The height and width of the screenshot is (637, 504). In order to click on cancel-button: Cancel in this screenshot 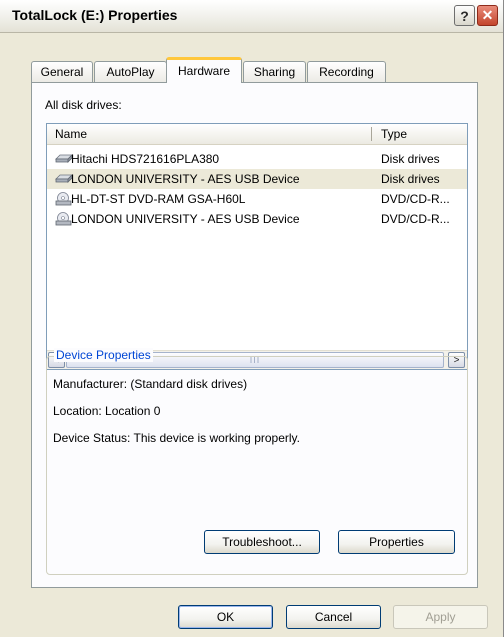, I will do `click(333, 617)`.